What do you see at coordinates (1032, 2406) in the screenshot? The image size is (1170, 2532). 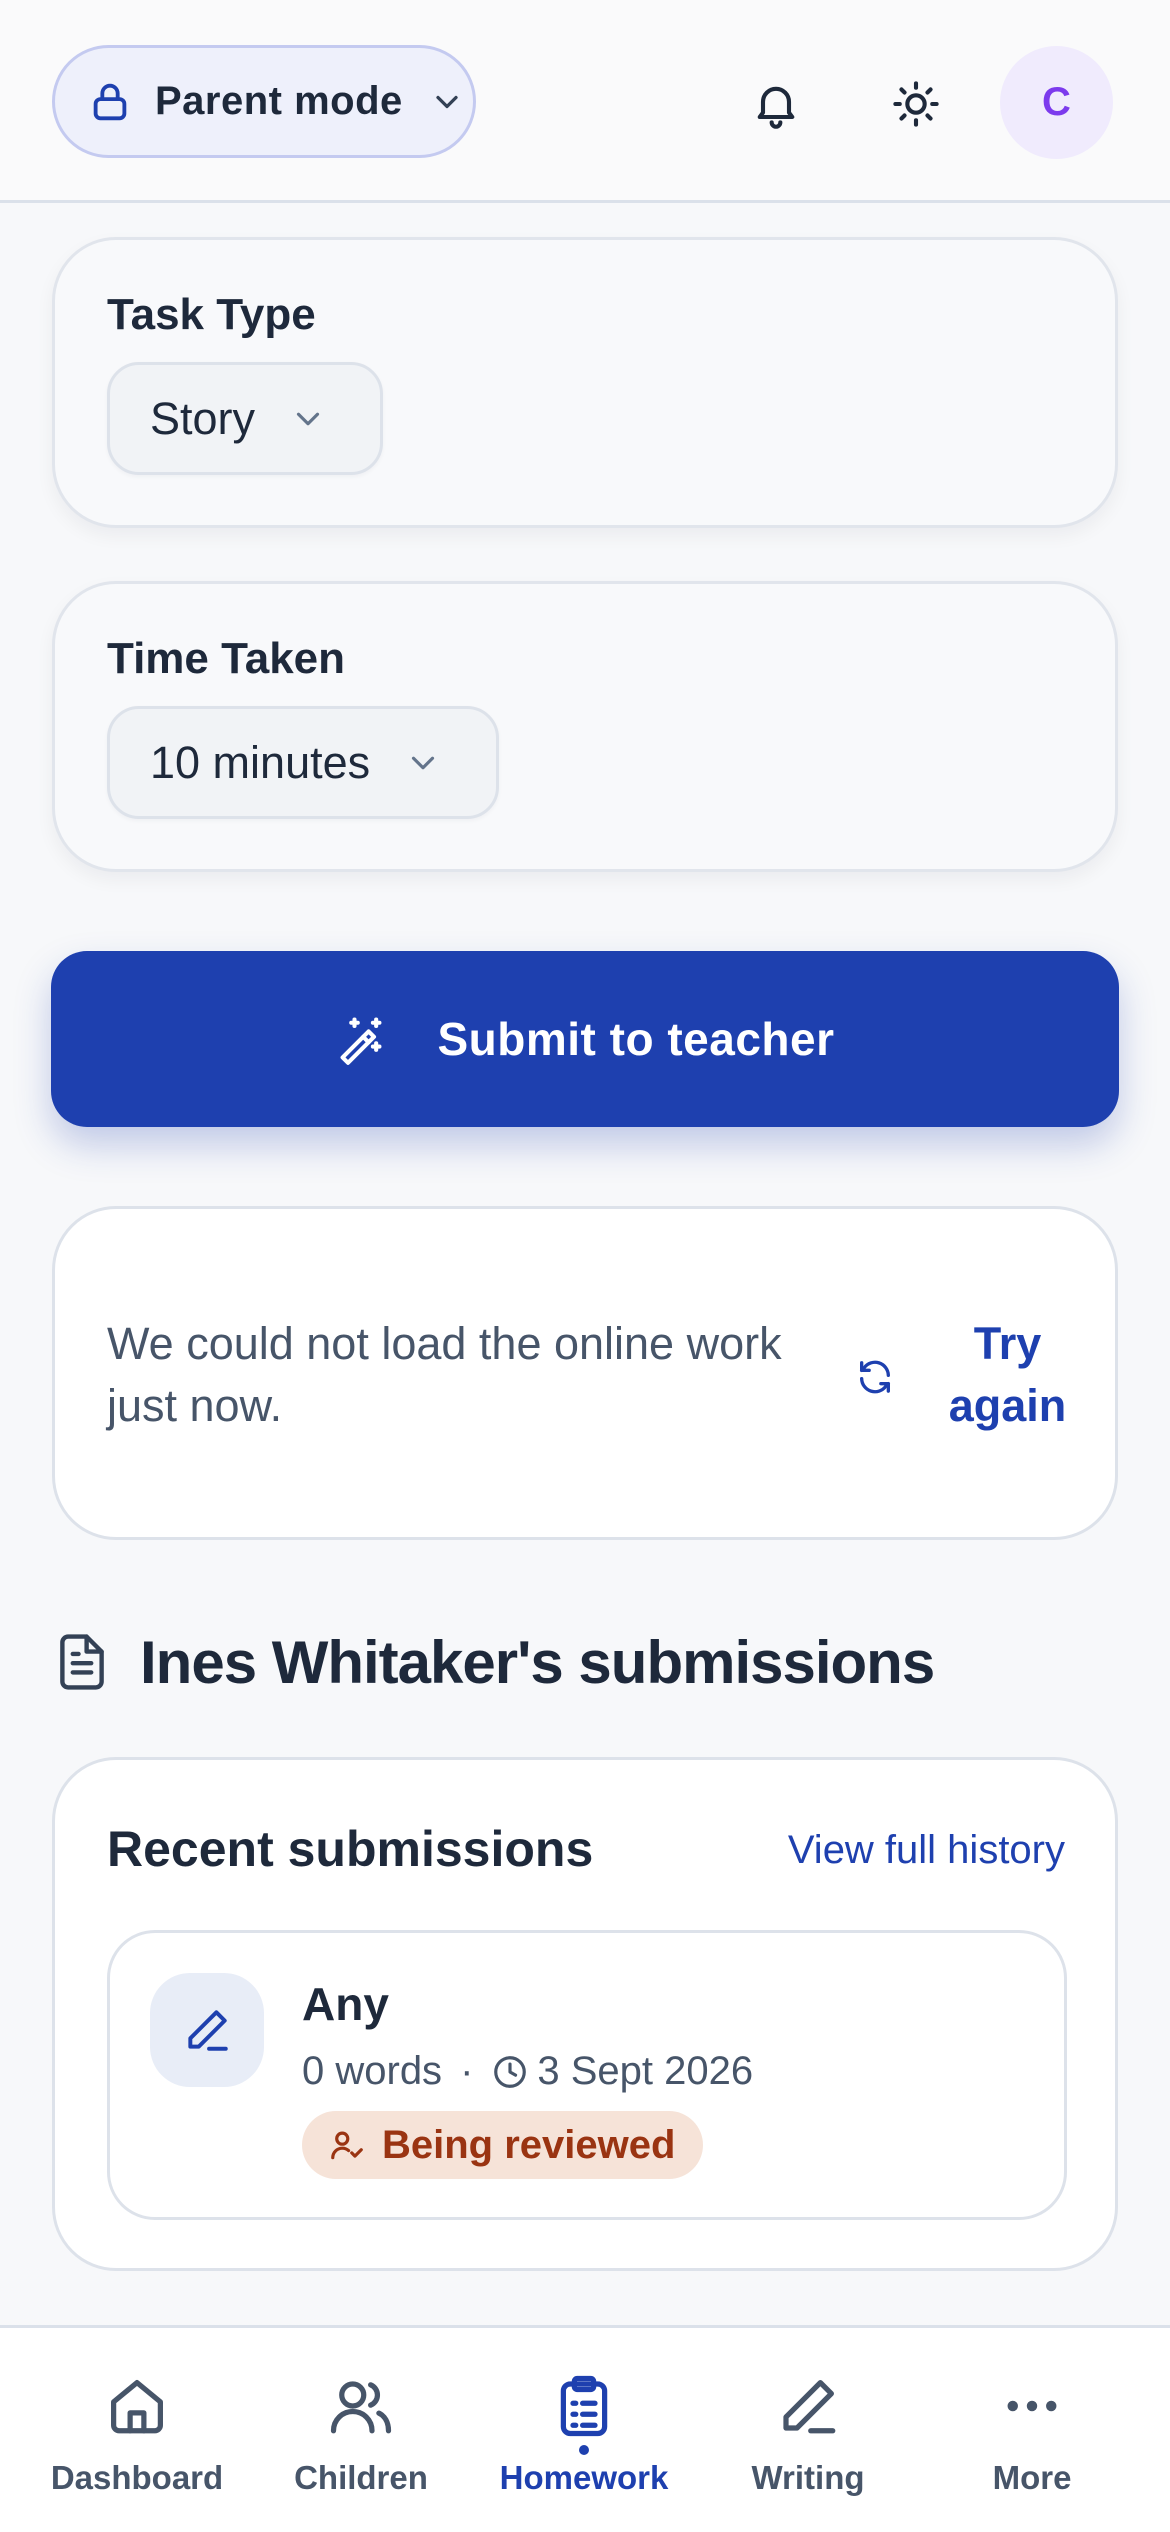 I see `more-icon` at bounding box center [1032, 2406].